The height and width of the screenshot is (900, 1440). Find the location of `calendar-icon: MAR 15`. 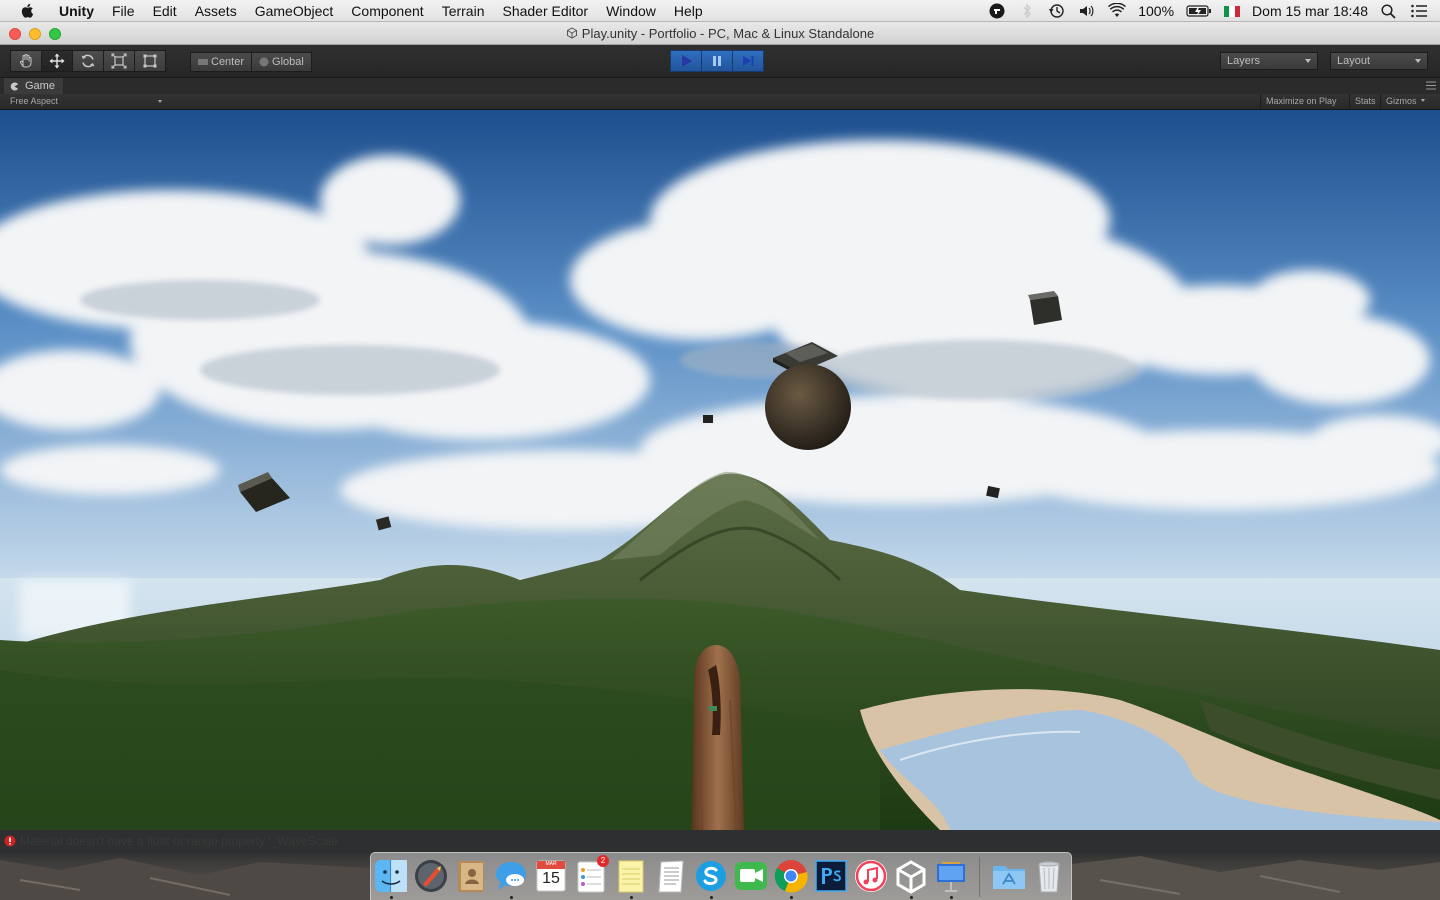

calendar-icon: MAR 15 is located at coordinates (551, 876).